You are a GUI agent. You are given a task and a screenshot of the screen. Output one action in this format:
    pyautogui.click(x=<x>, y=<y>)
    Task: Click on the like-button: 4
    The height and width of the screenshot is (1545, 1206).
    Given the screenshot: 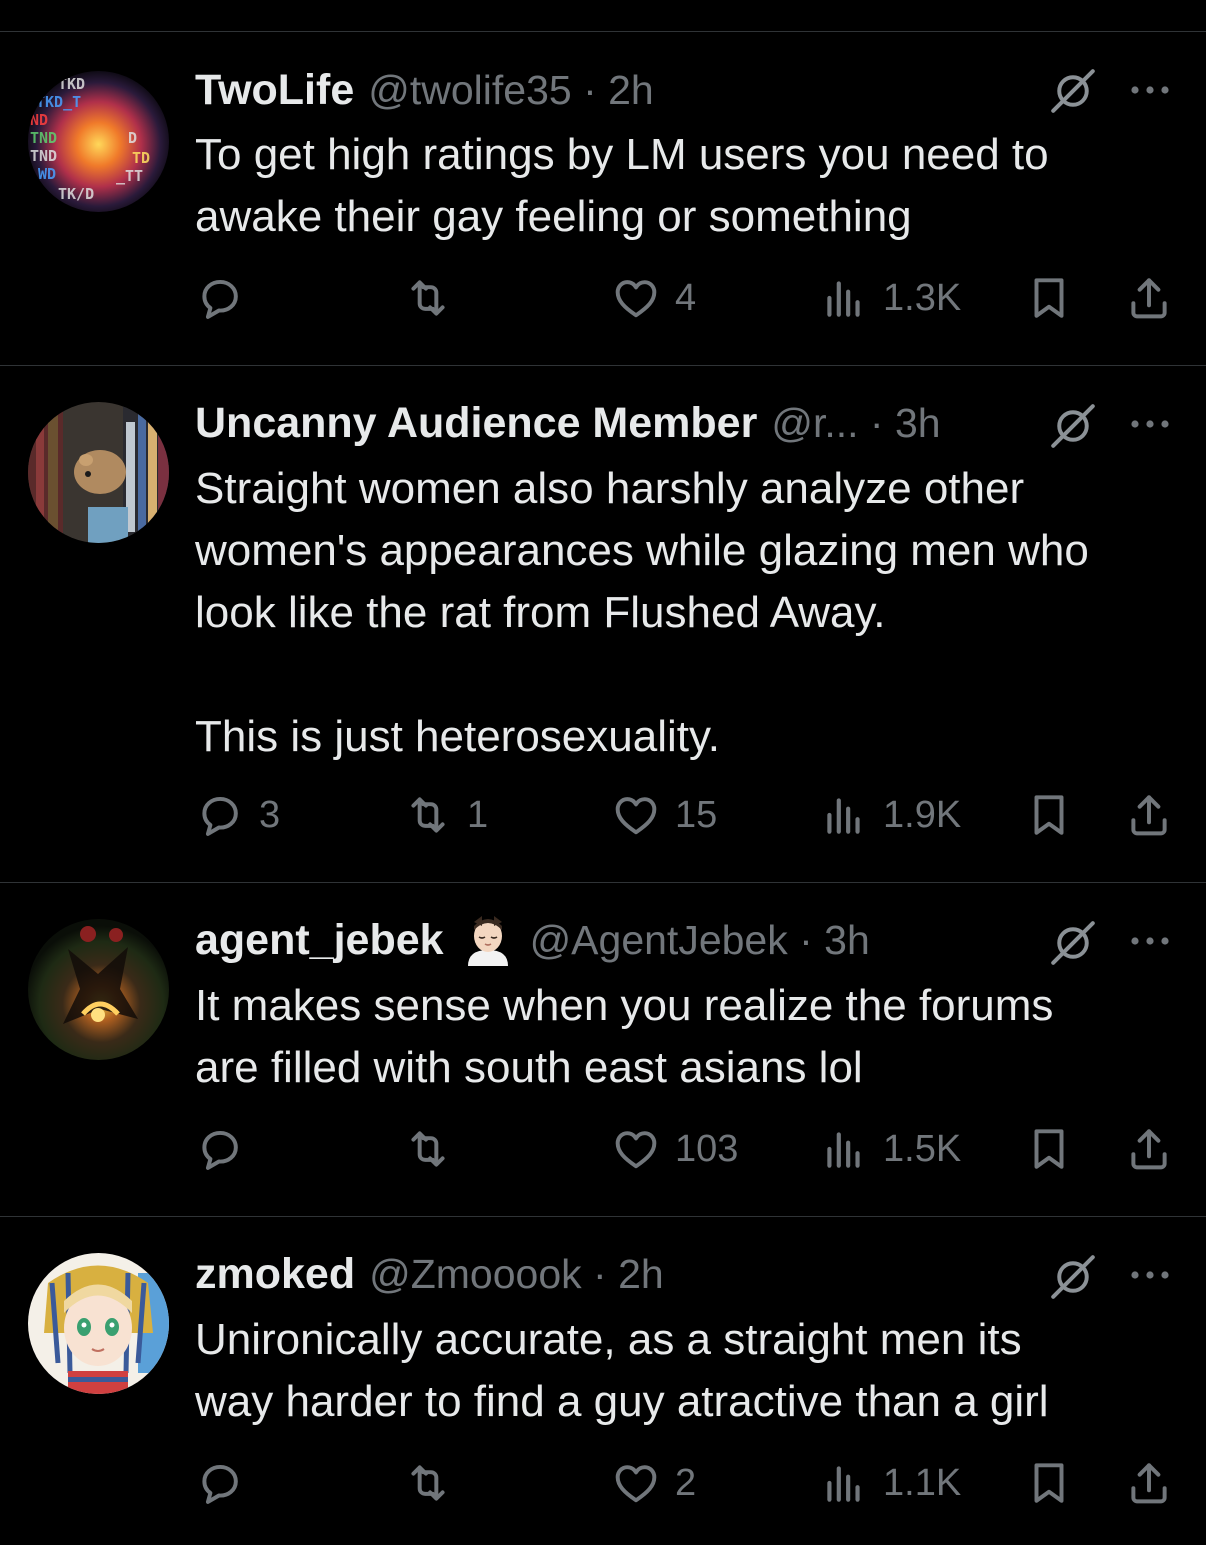 What is the action you would take?
    pyautogui.click(x=653, y=298)
    